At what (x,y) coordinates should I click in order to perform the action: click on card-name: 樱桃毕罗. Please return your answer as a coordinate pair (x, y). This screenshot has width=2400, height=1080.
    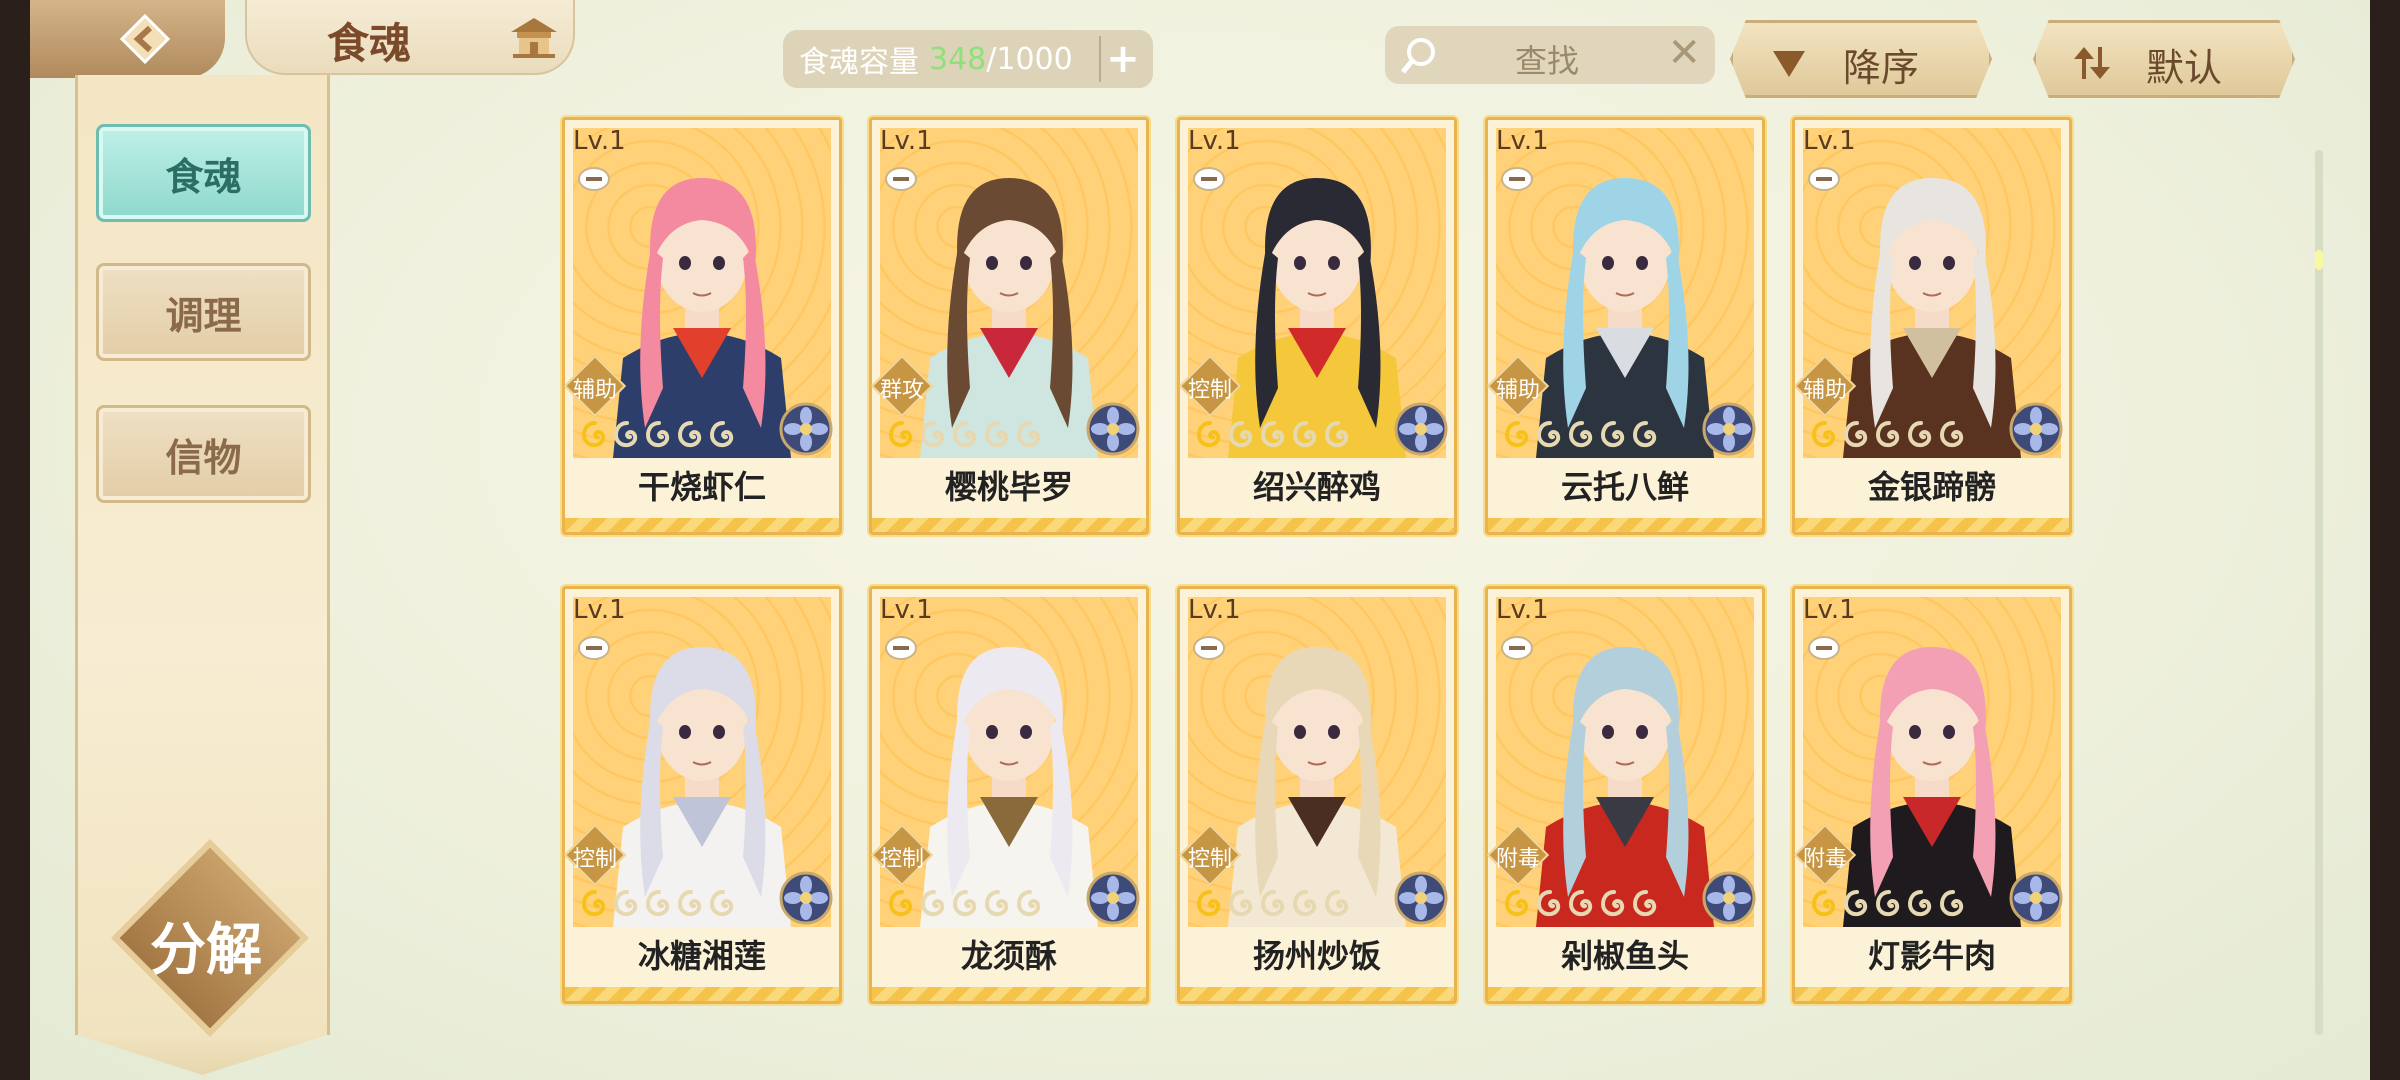
    Looking at the image, I should click on (1008, 487).